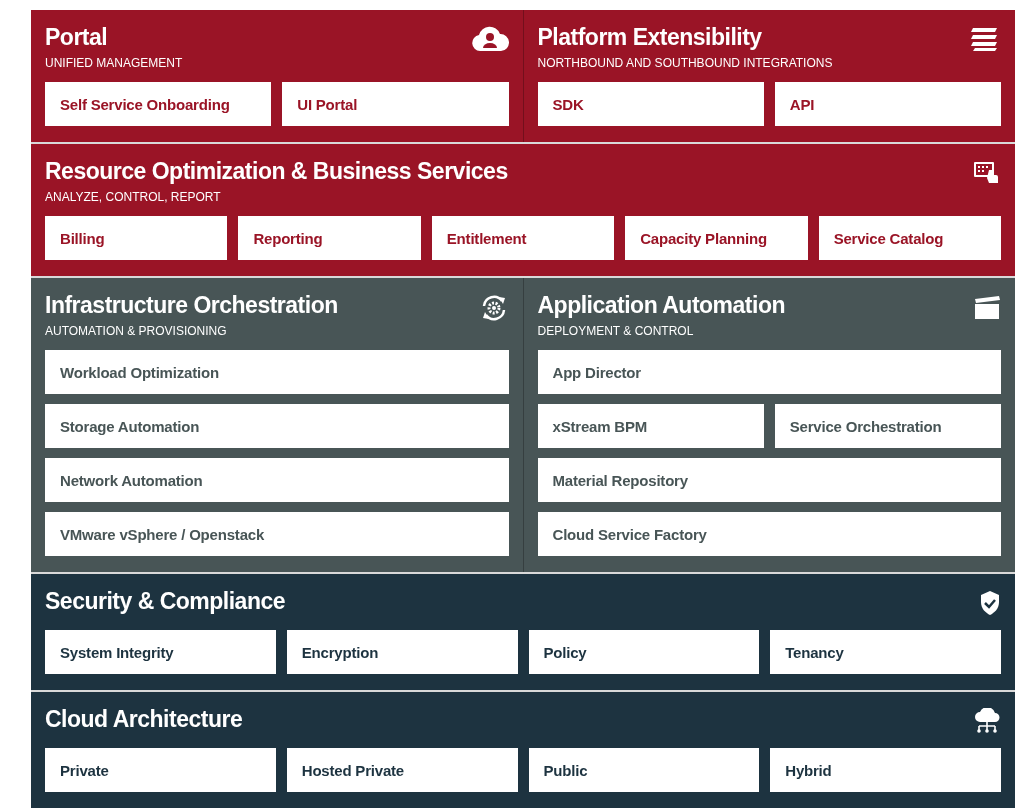  Describe the element at coordinates (395, 104) in the screenshot. I see `component-box: UI Portal` at that location.